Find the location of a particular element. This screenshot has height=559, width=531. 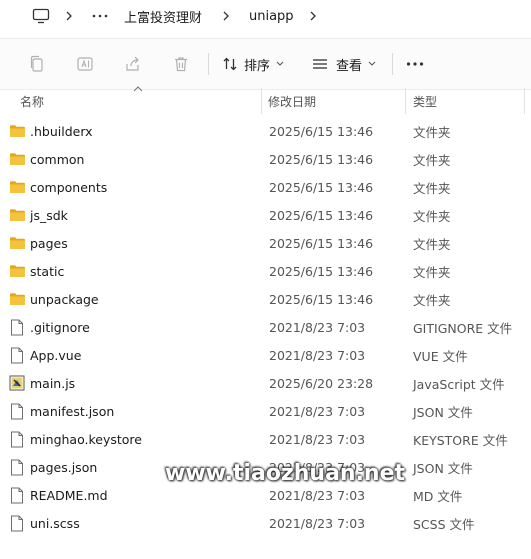

file-name-cell: minghao.keystore is located at coordinates (133, 439).